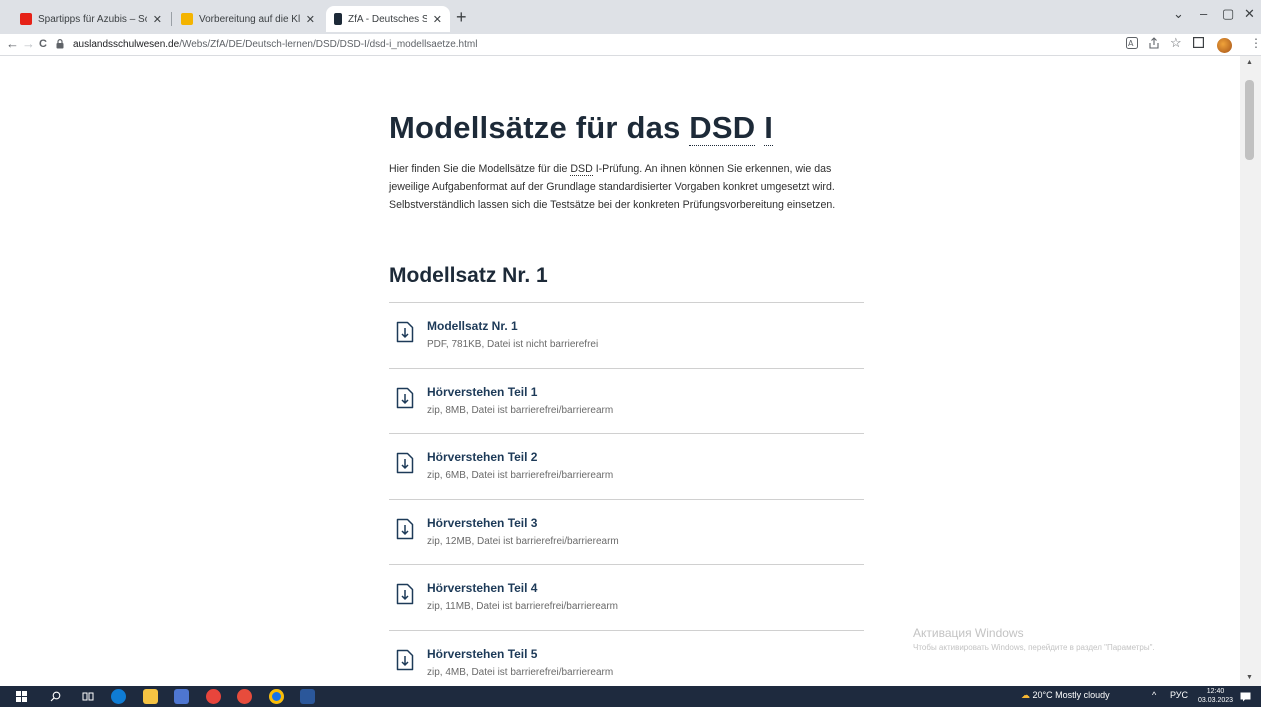 The image size is (1261, 707). I want to click on minimize-button: –, so click(1203, 13).